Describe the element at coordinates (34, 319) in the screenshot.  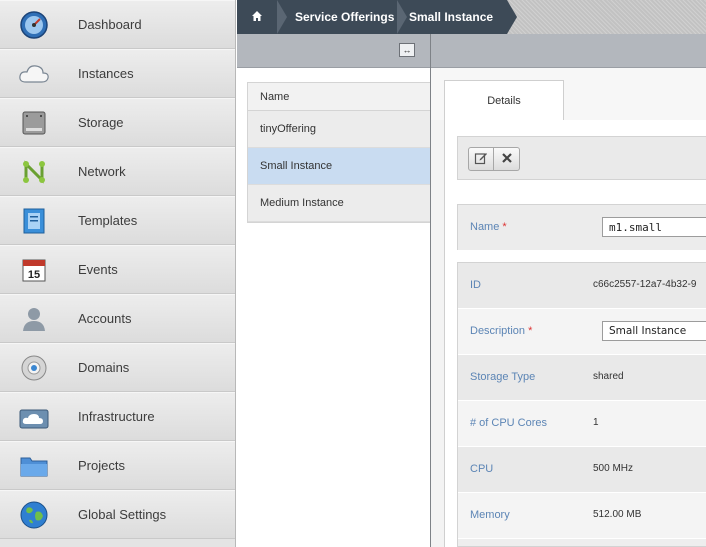
I see `user-icon` at that location.